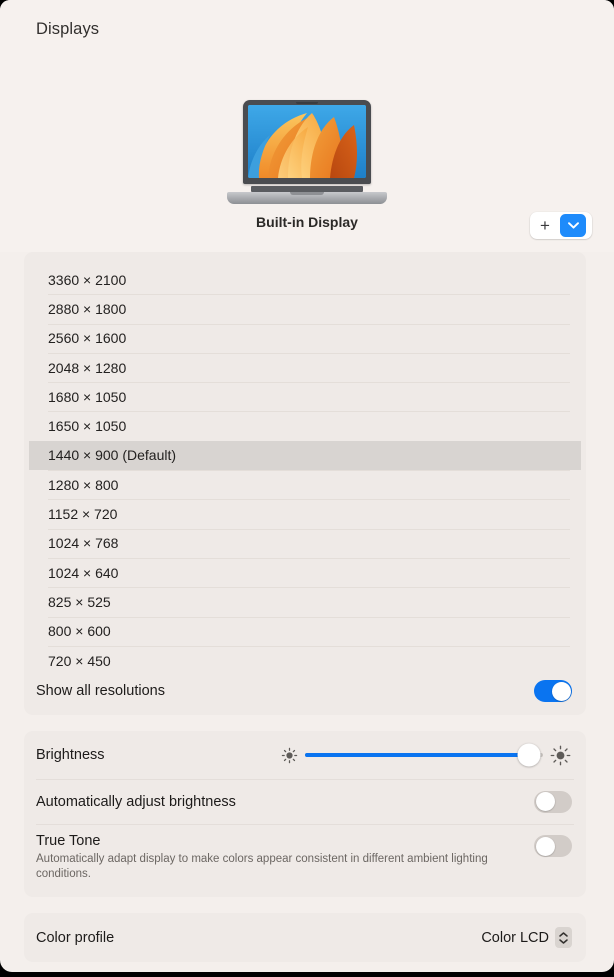 The width and height of the screenshot is (614, 977). I want to click on resolution-label: 825 × 525, so click(79, 601).